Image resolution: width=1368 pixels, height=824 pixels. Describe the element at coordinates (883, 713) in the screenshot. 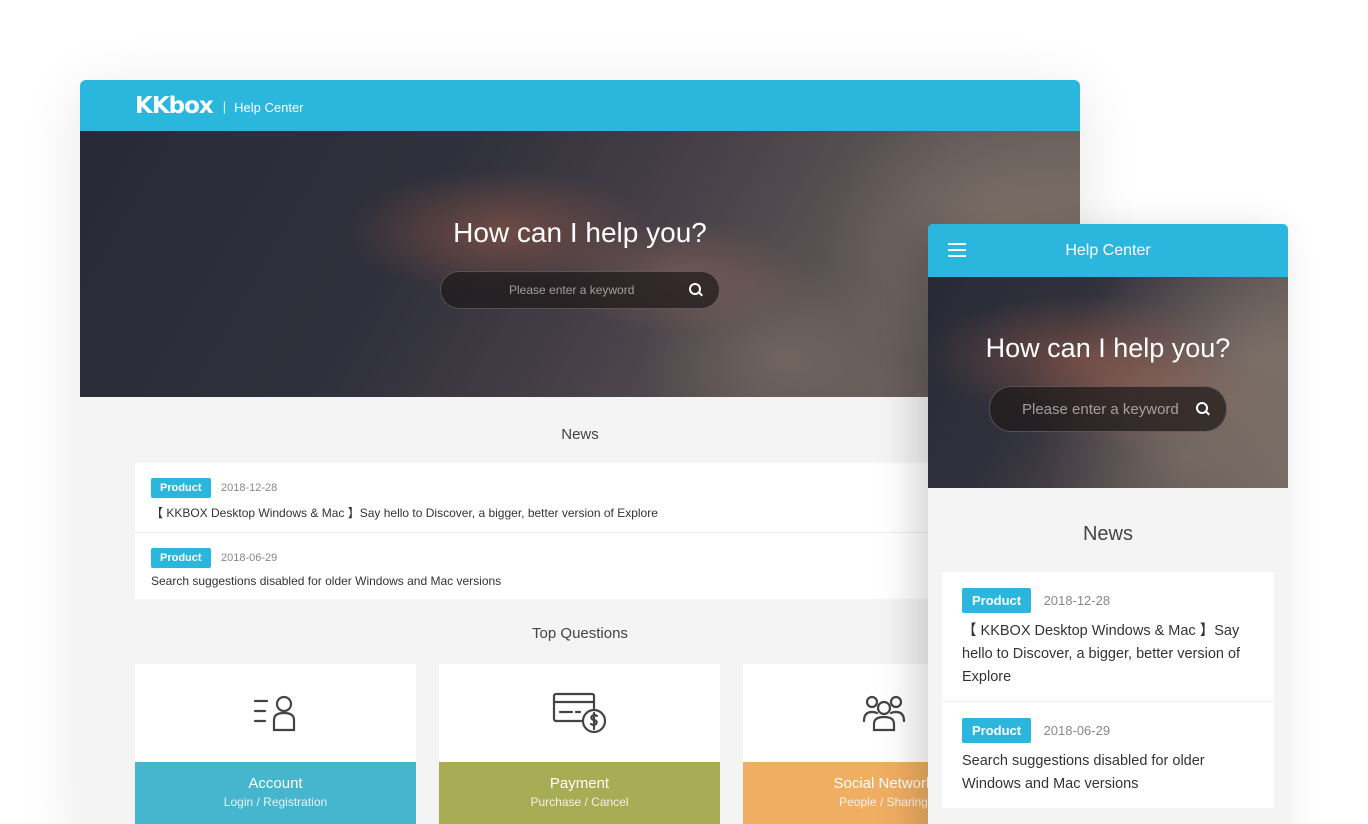

I see `people-group-icon` at that location.